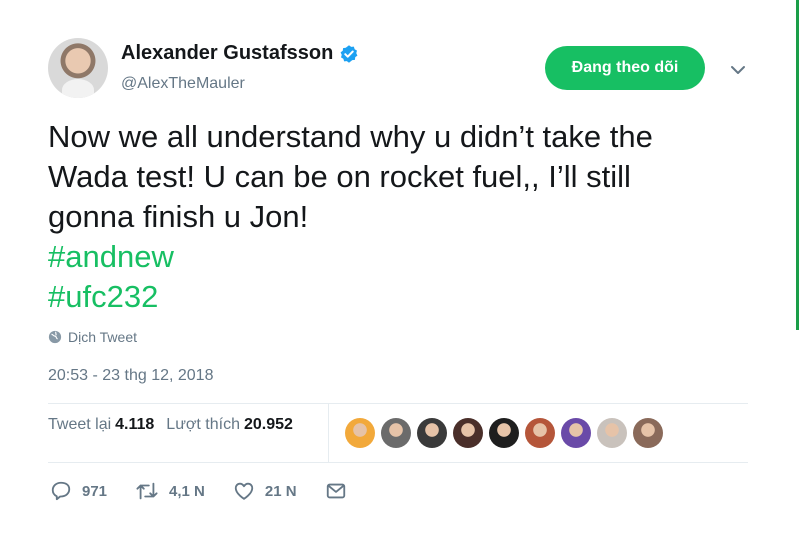 The image size is (799, 537). I want to click on divider-bottom, so click(398, 462).